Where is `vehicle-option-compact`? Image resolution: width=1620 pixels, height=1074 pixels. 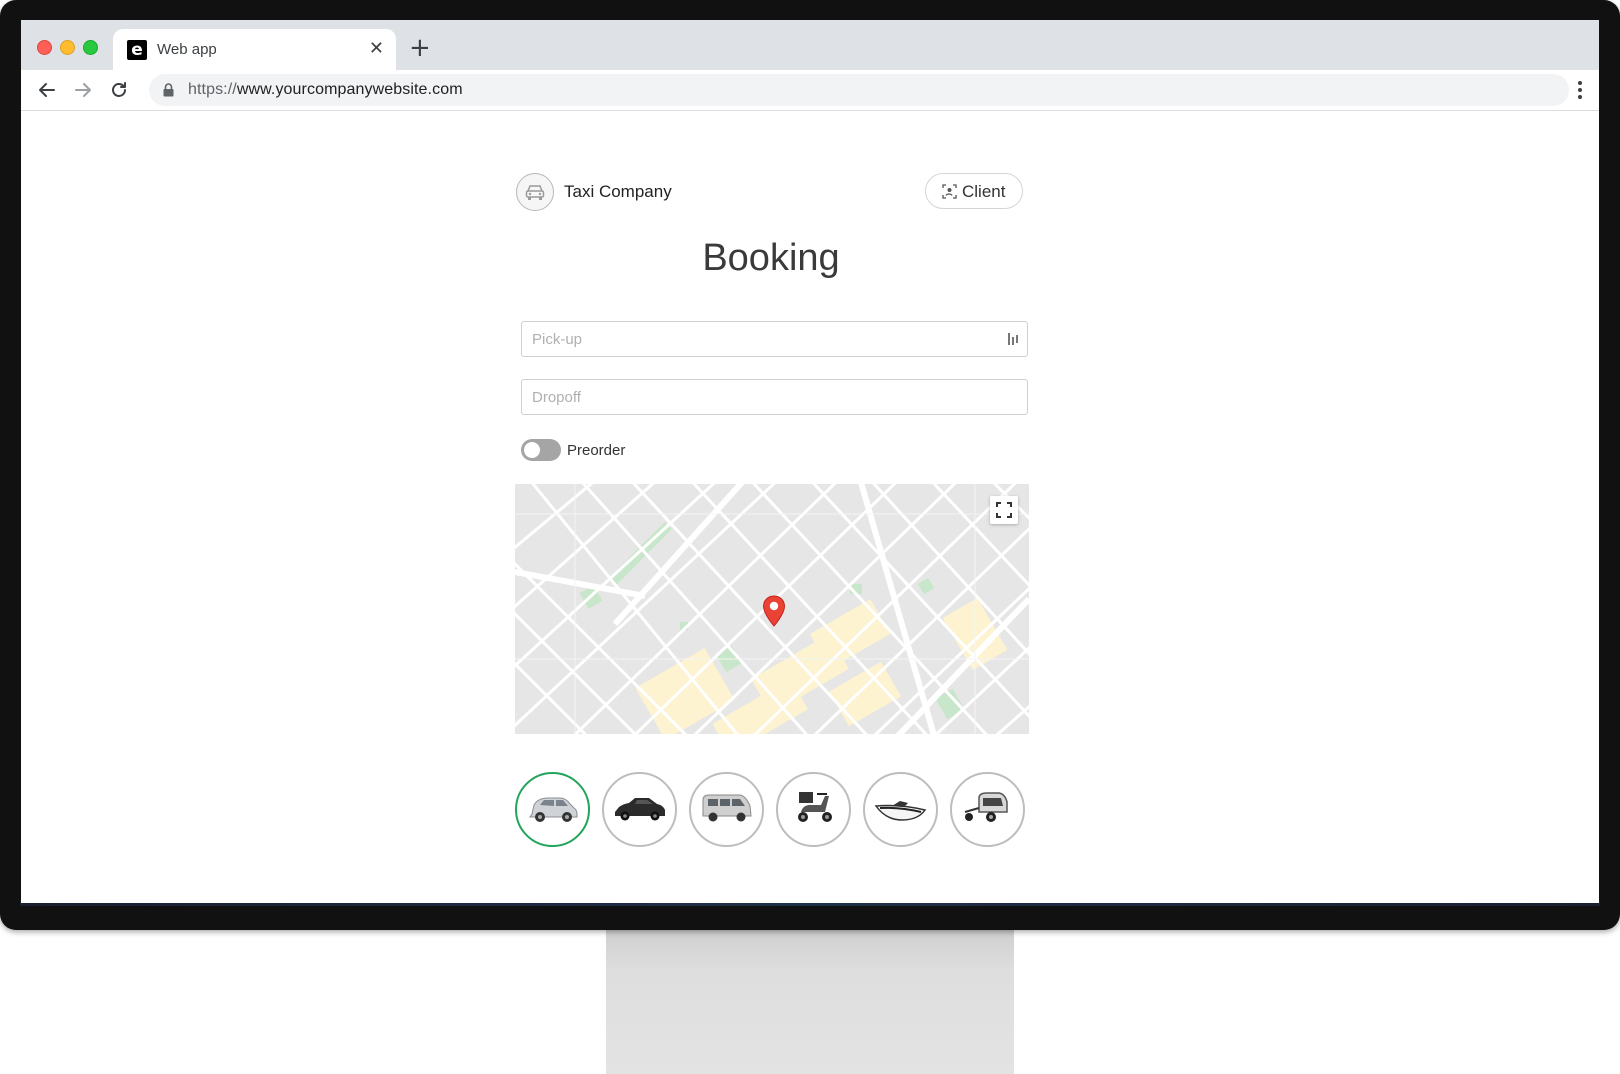
vehicle-option-compact is located at coordinates (552, 809).